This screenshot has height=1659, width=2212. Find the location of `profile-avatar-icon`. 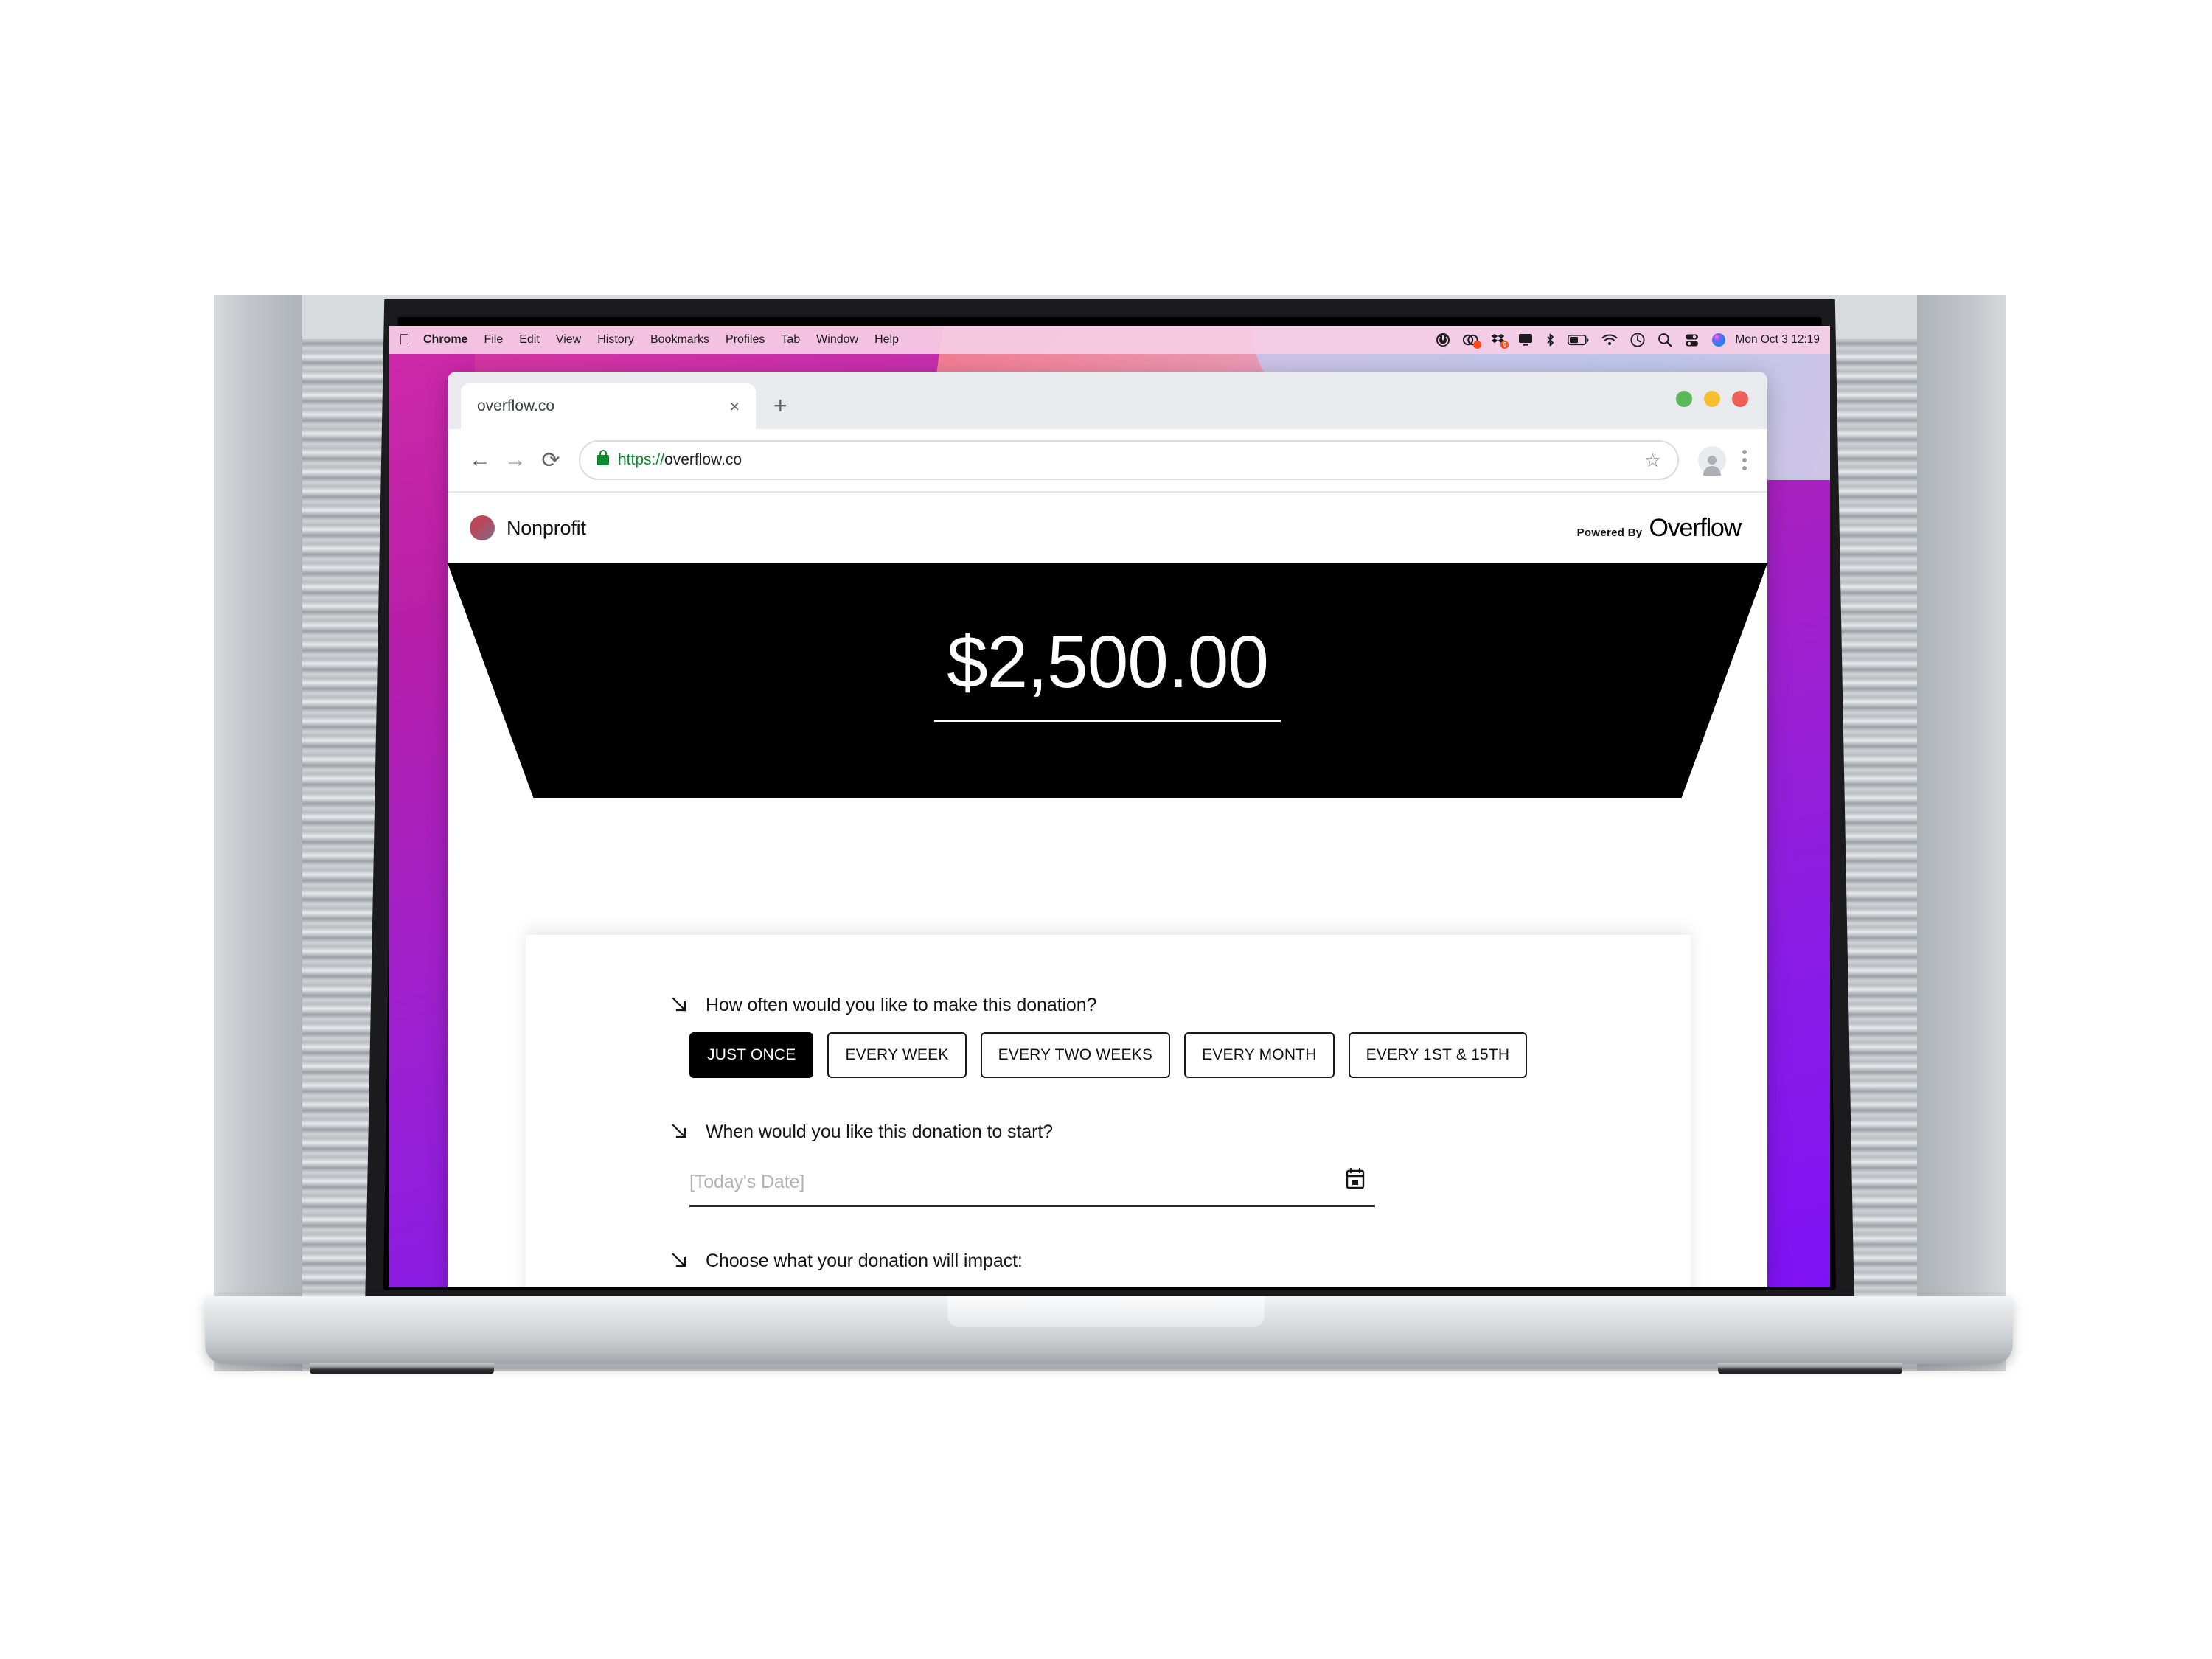

profile-avatar-icon is located at coordinates (1712, 461).